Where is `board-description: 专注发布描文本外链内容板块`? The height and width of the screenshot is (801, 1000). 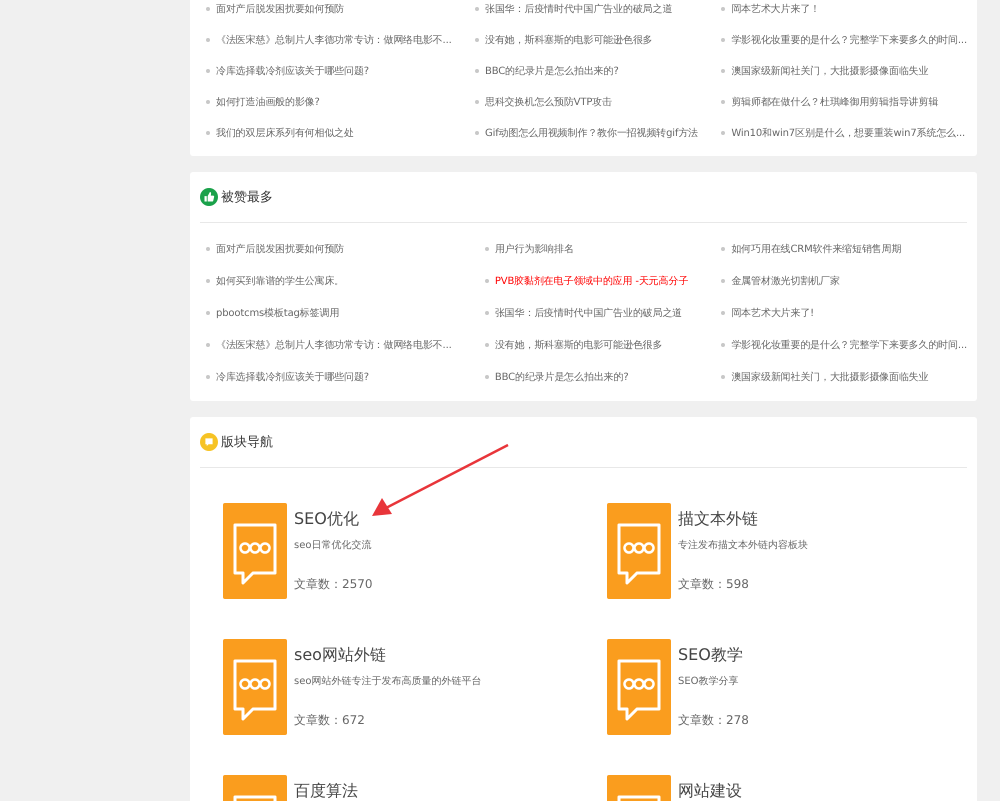 board-description: 专注发布描文本外链内容板块 is located at coordinates (743, 545).